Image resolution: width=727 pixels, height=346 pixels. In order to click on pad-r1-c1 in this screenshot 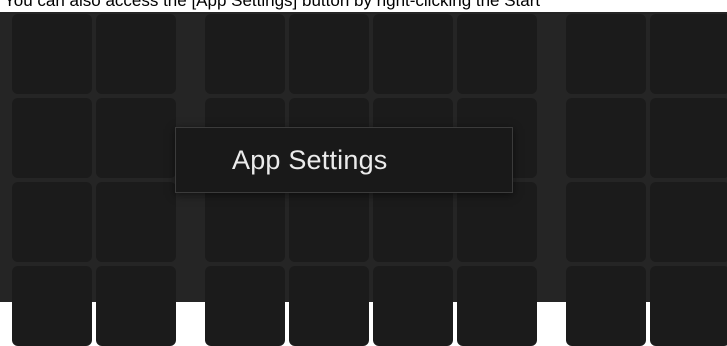, I will do `click(52, 54)`.